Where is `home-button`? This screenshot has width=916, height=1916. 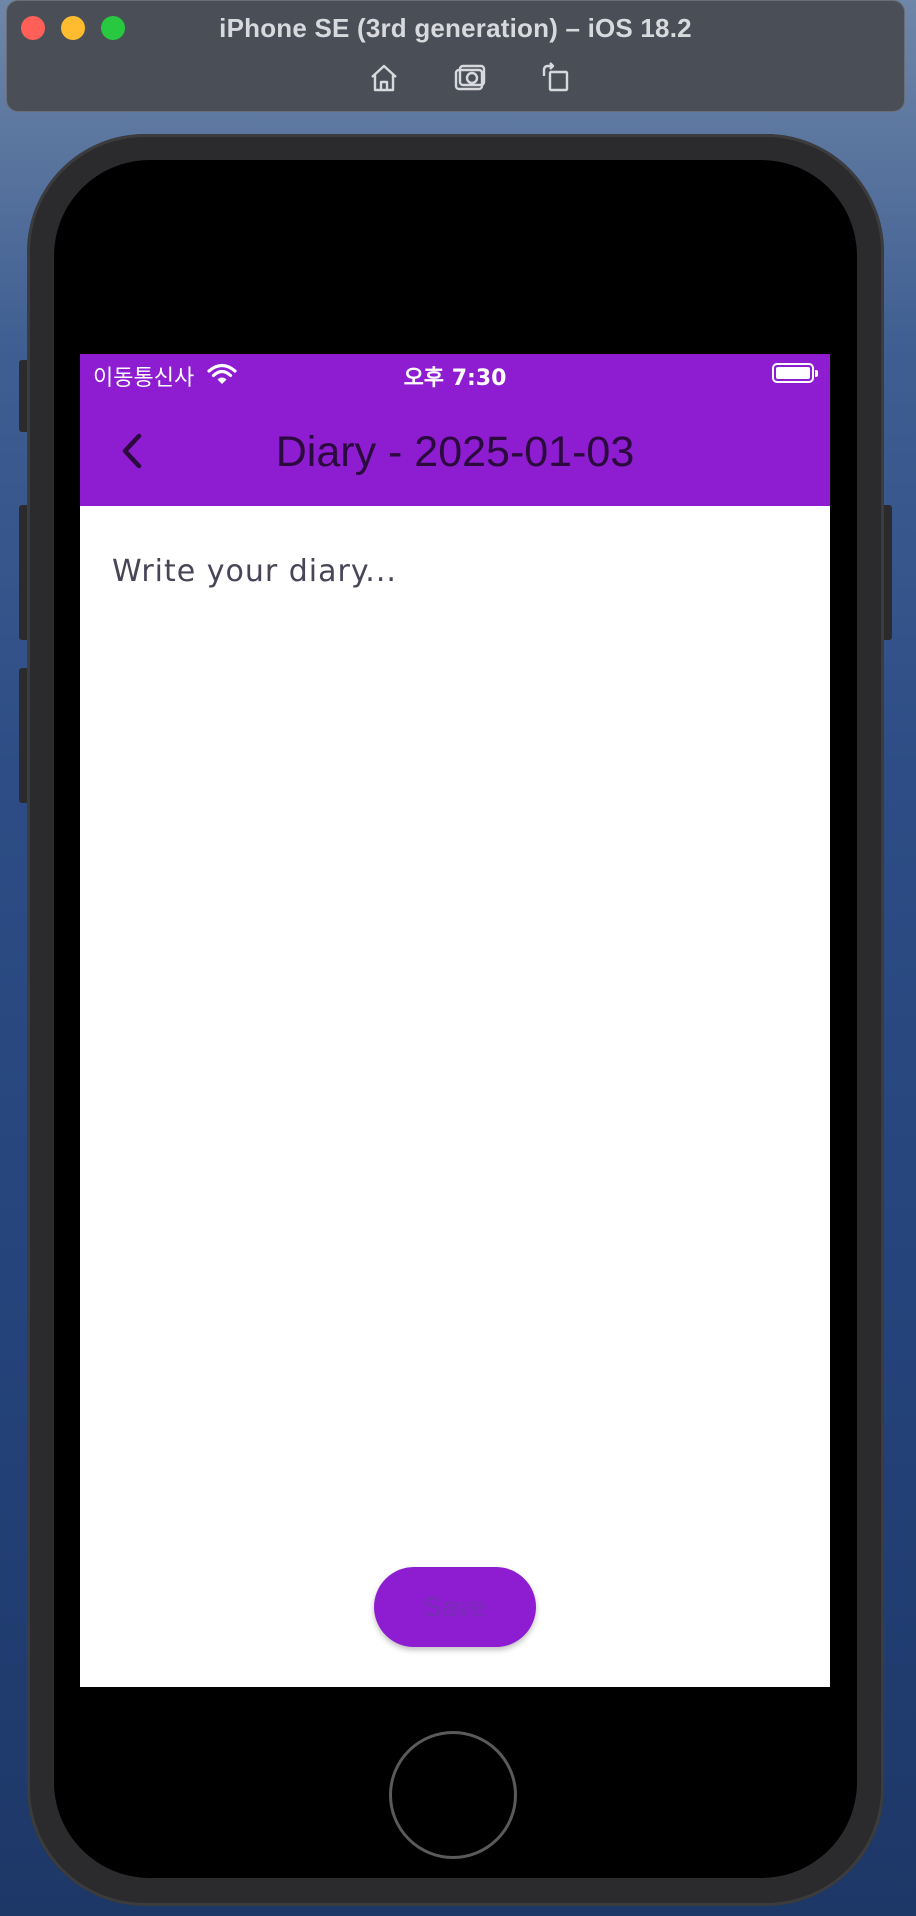
home-button is located at coordinates (453, 1795).